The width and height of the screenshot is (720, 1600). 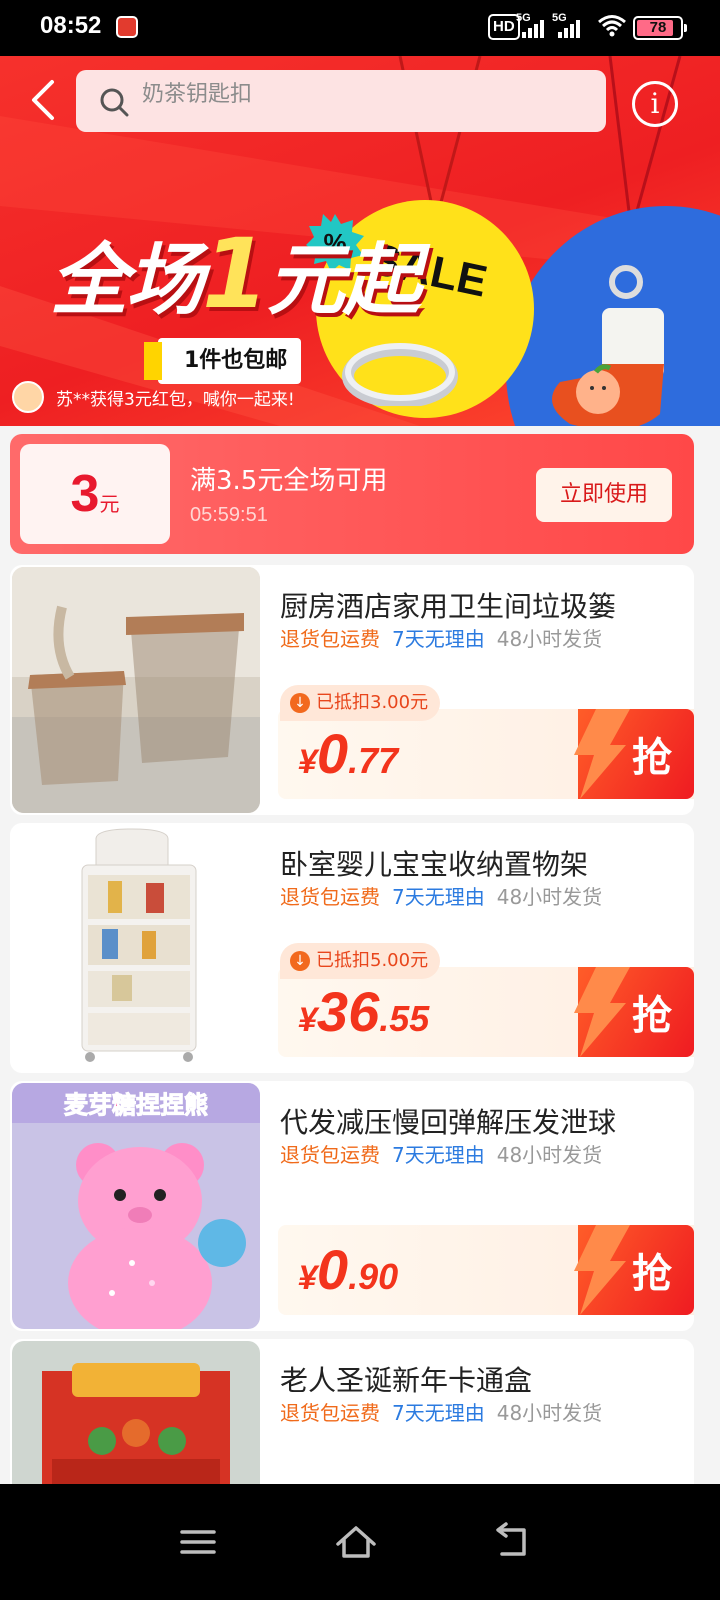 I want to click on product-title: 代发减压慢回弹解压发泄球, so click(x=448, y=1122).